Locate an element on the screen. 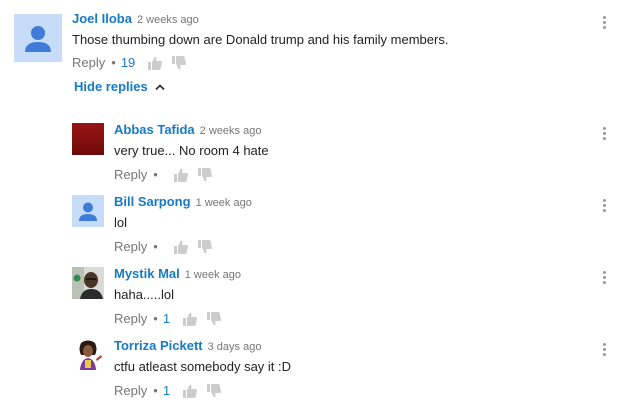 The width and height of the screenshot is (622, 411). dark-red-avatar-icon is located at coordinates (88, 139).